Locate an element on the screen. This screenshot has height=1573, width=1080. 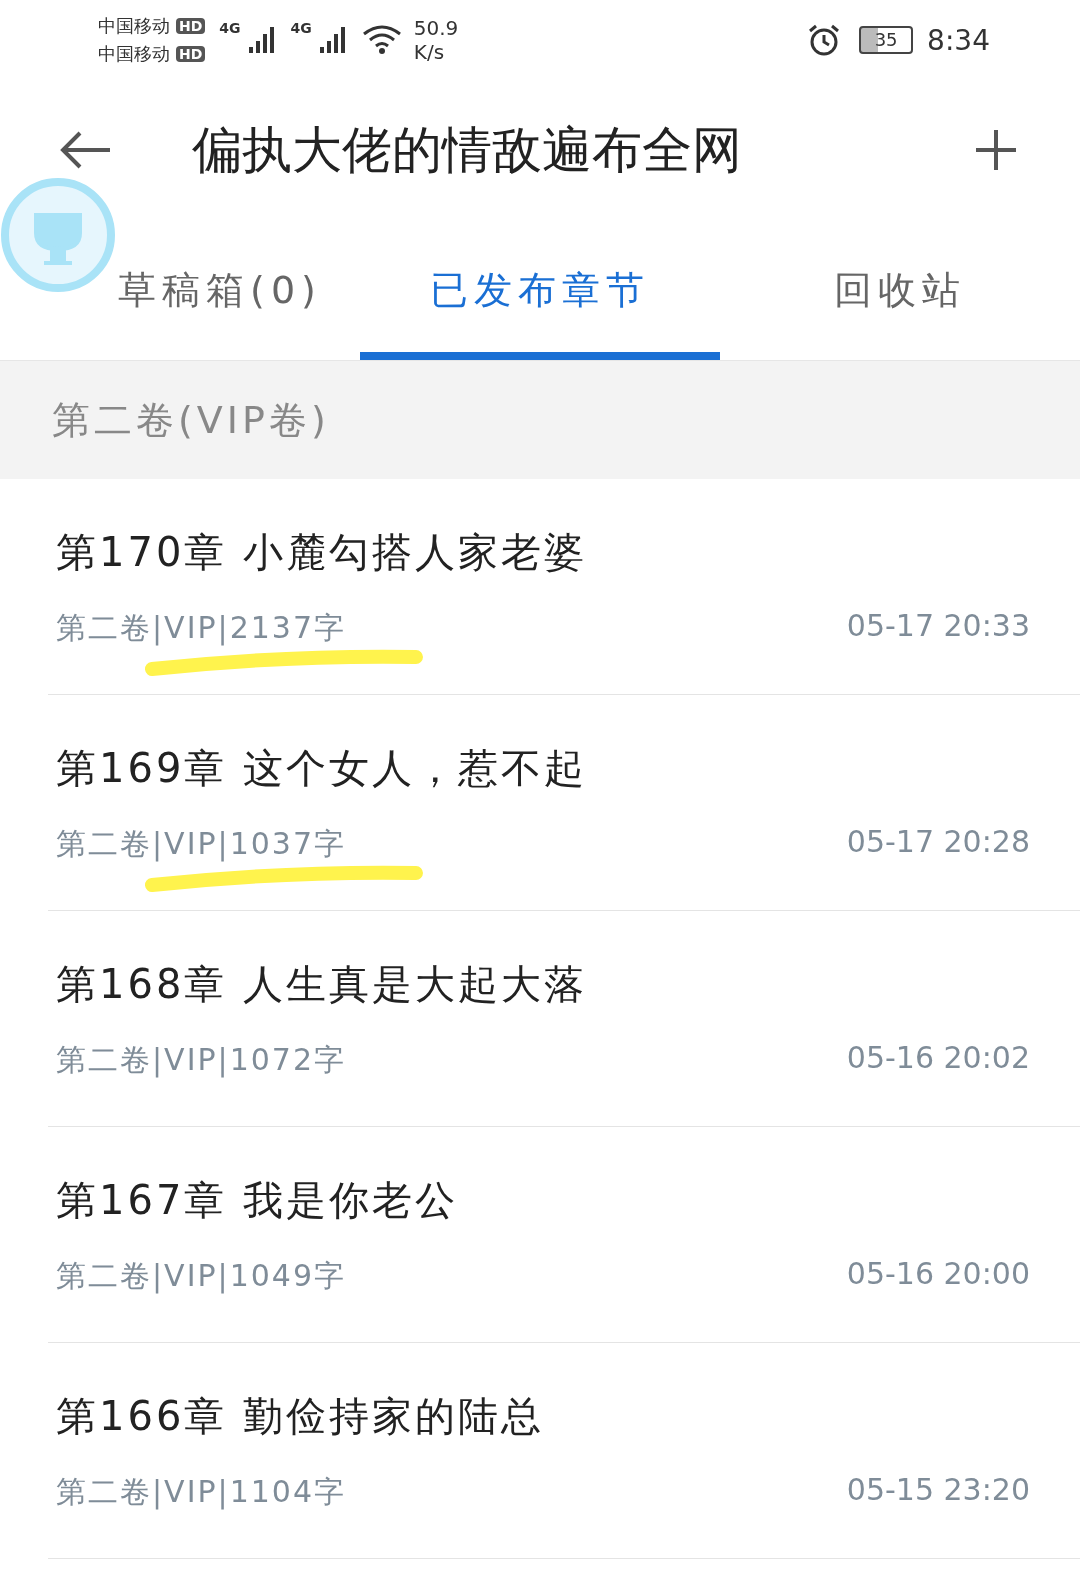
chapter-title: 第168章 人生真是大起大落 is located at coordinates (539, 984).